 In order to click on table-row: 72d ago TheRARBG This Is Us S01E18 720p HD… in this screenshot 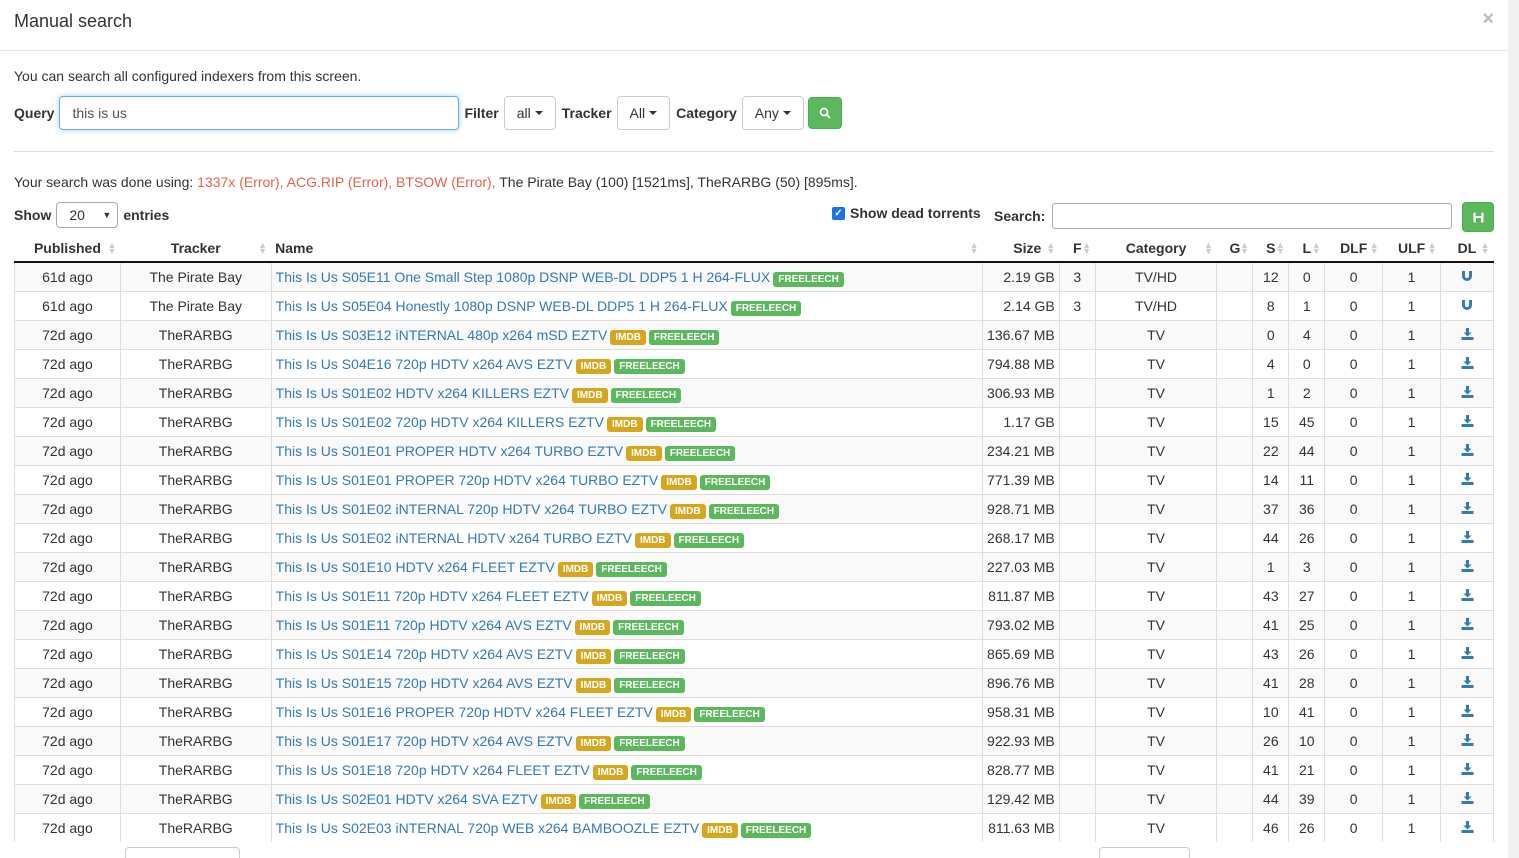, I will do `click(754, 769)`.